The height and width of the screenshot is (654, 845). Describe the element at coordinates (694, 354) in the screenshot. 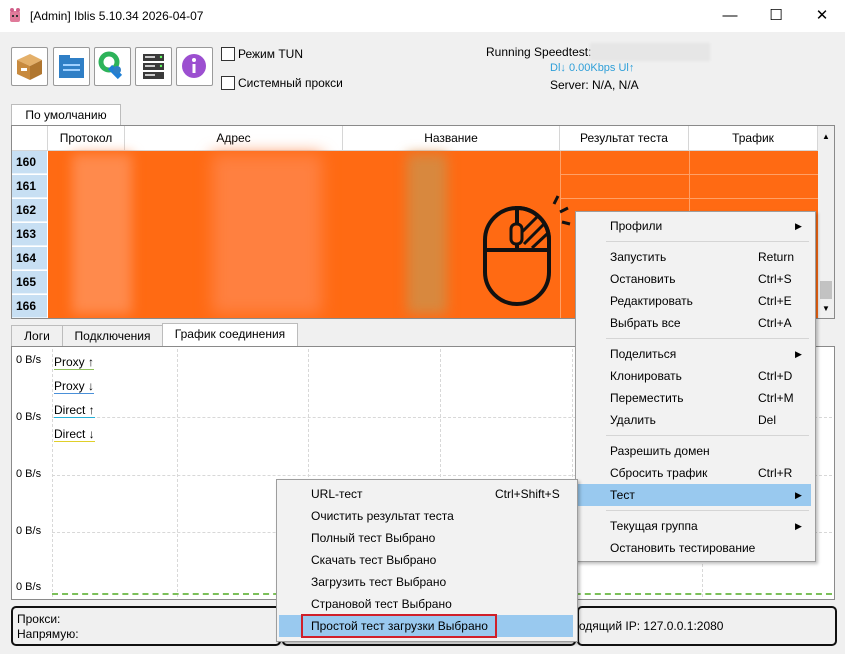

I see `menu-item: Поделиться ▶` at that location.